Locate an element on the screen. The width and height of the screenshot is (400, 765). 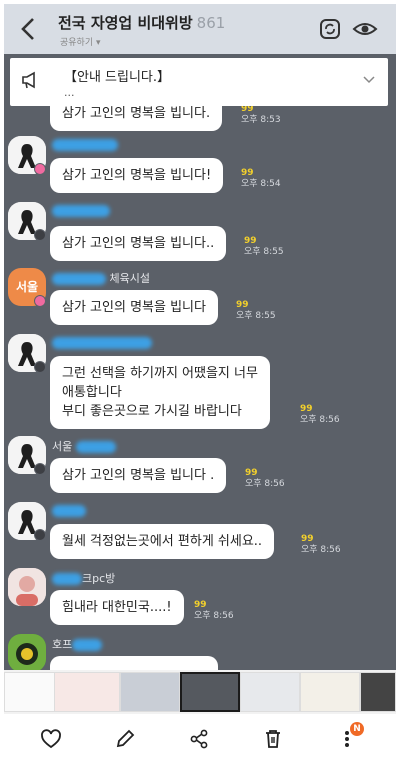
chevron-down-icon is located at coordinates (369, 79).